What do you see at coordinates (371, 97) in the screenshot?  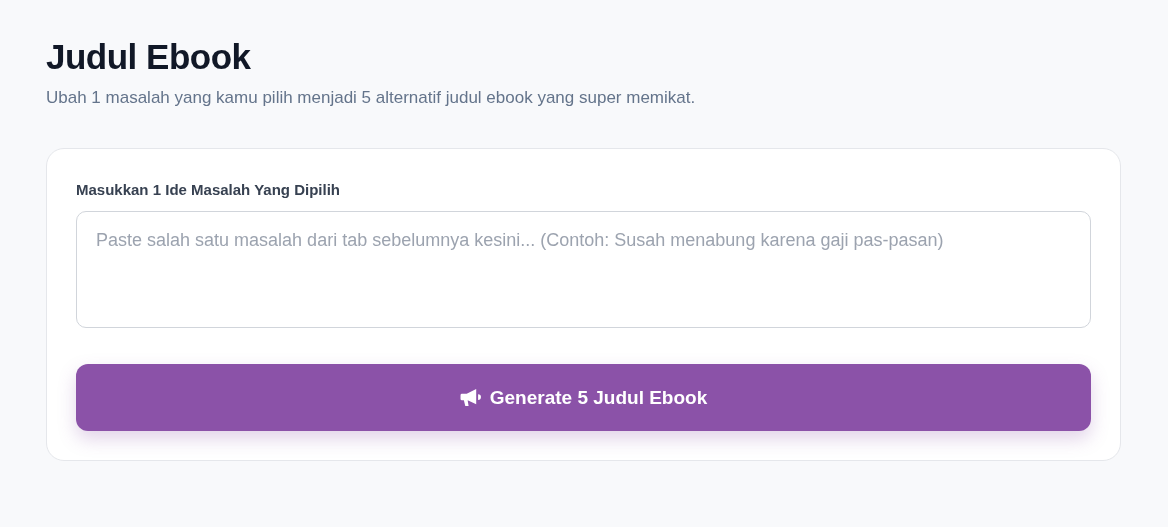 I see `page-subtitle: Ubah 1 masalah yang kamu pilih menjadi 5 alternatif judul ebook yang super memikat.` at bounding box center [371, 97].